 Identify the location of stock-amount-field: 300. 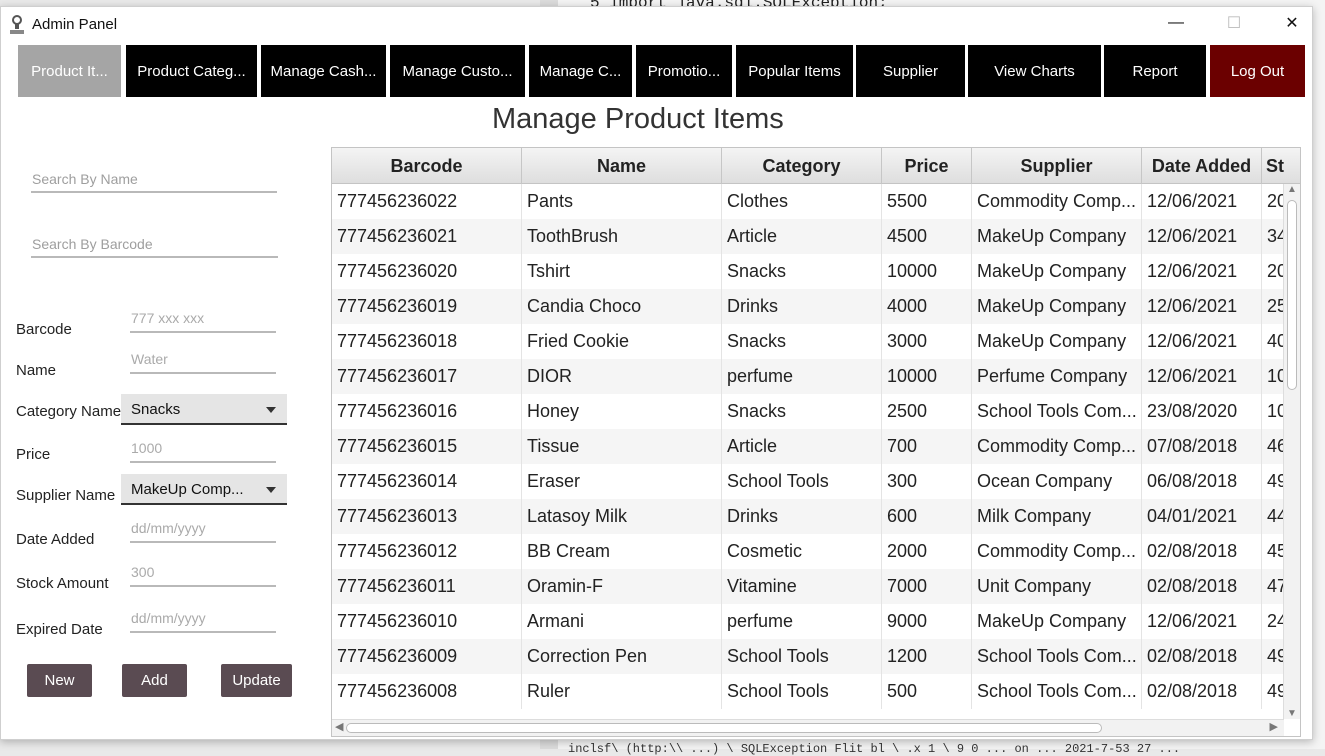
(203, 573).